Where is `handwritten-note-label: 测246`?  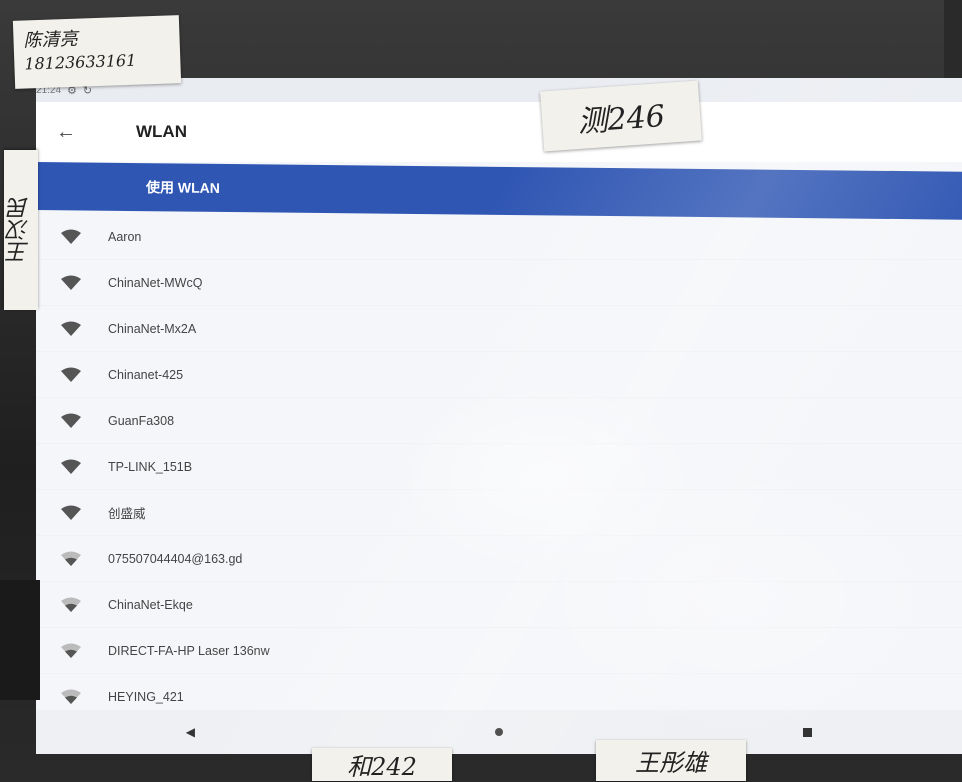 handwritten-note-label: 测246 is located at coordinates (621, 116).